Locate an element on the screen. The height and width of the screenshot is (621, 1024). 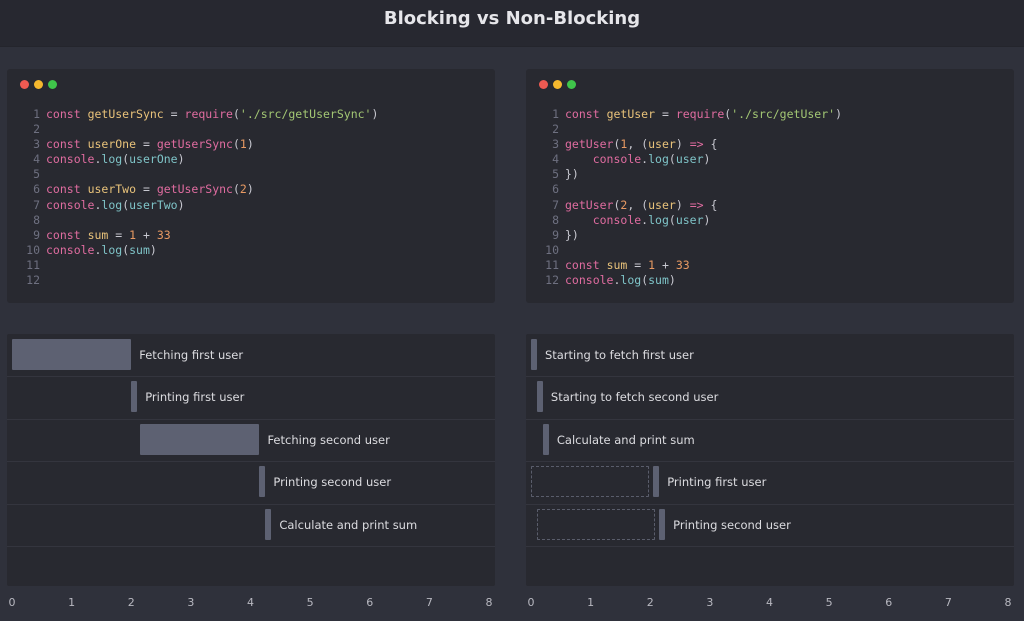
code-line: 11 is located at coordinates (199, 265).